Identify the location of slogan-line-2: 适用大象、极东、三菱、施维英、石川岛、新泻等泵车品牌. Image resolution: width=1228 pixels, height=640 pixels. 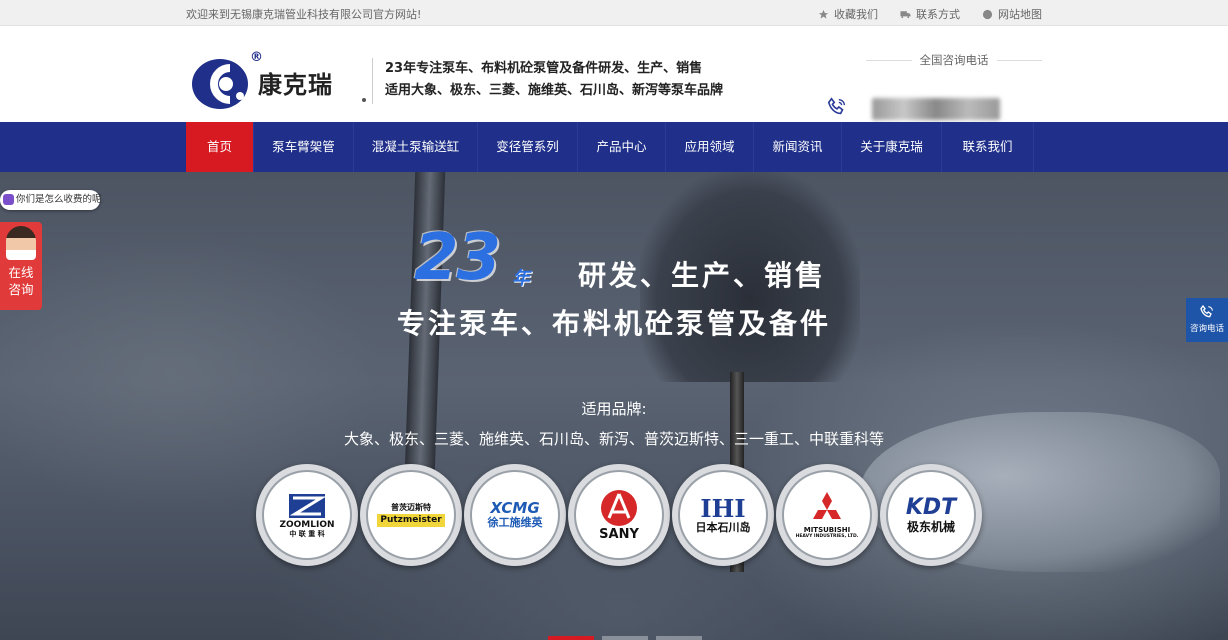
(554, 90).